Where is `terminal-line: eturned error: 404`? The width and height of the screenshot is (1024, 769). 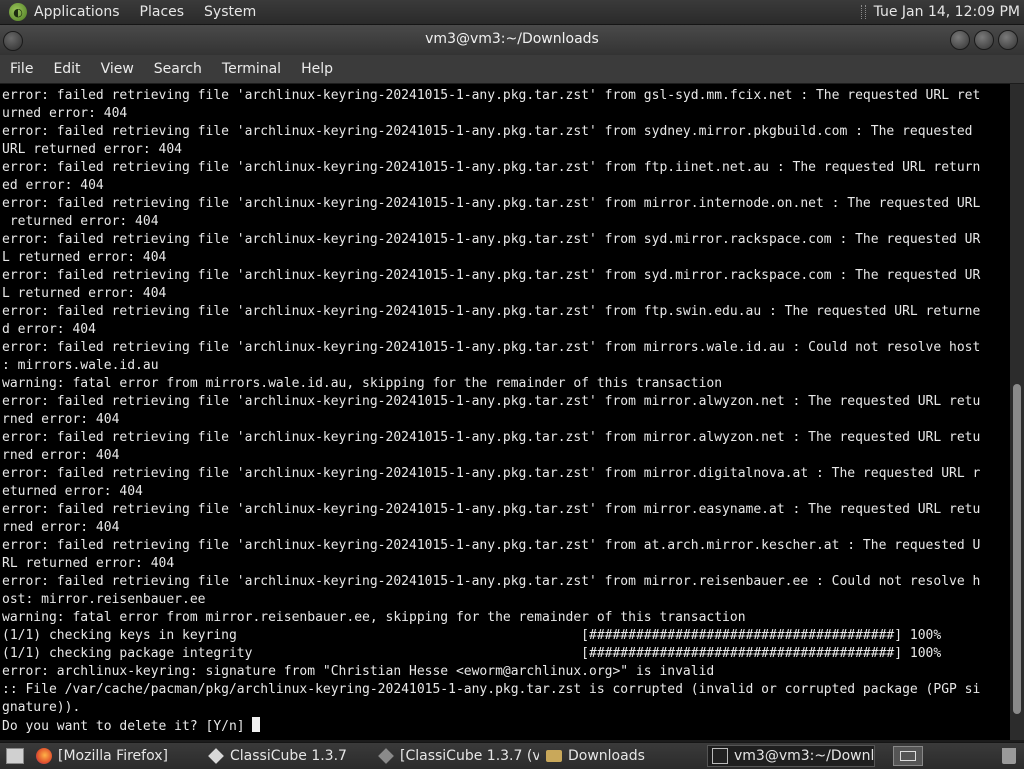 terminal-line: eturned error: 404 is located at coordinates (72, 491).